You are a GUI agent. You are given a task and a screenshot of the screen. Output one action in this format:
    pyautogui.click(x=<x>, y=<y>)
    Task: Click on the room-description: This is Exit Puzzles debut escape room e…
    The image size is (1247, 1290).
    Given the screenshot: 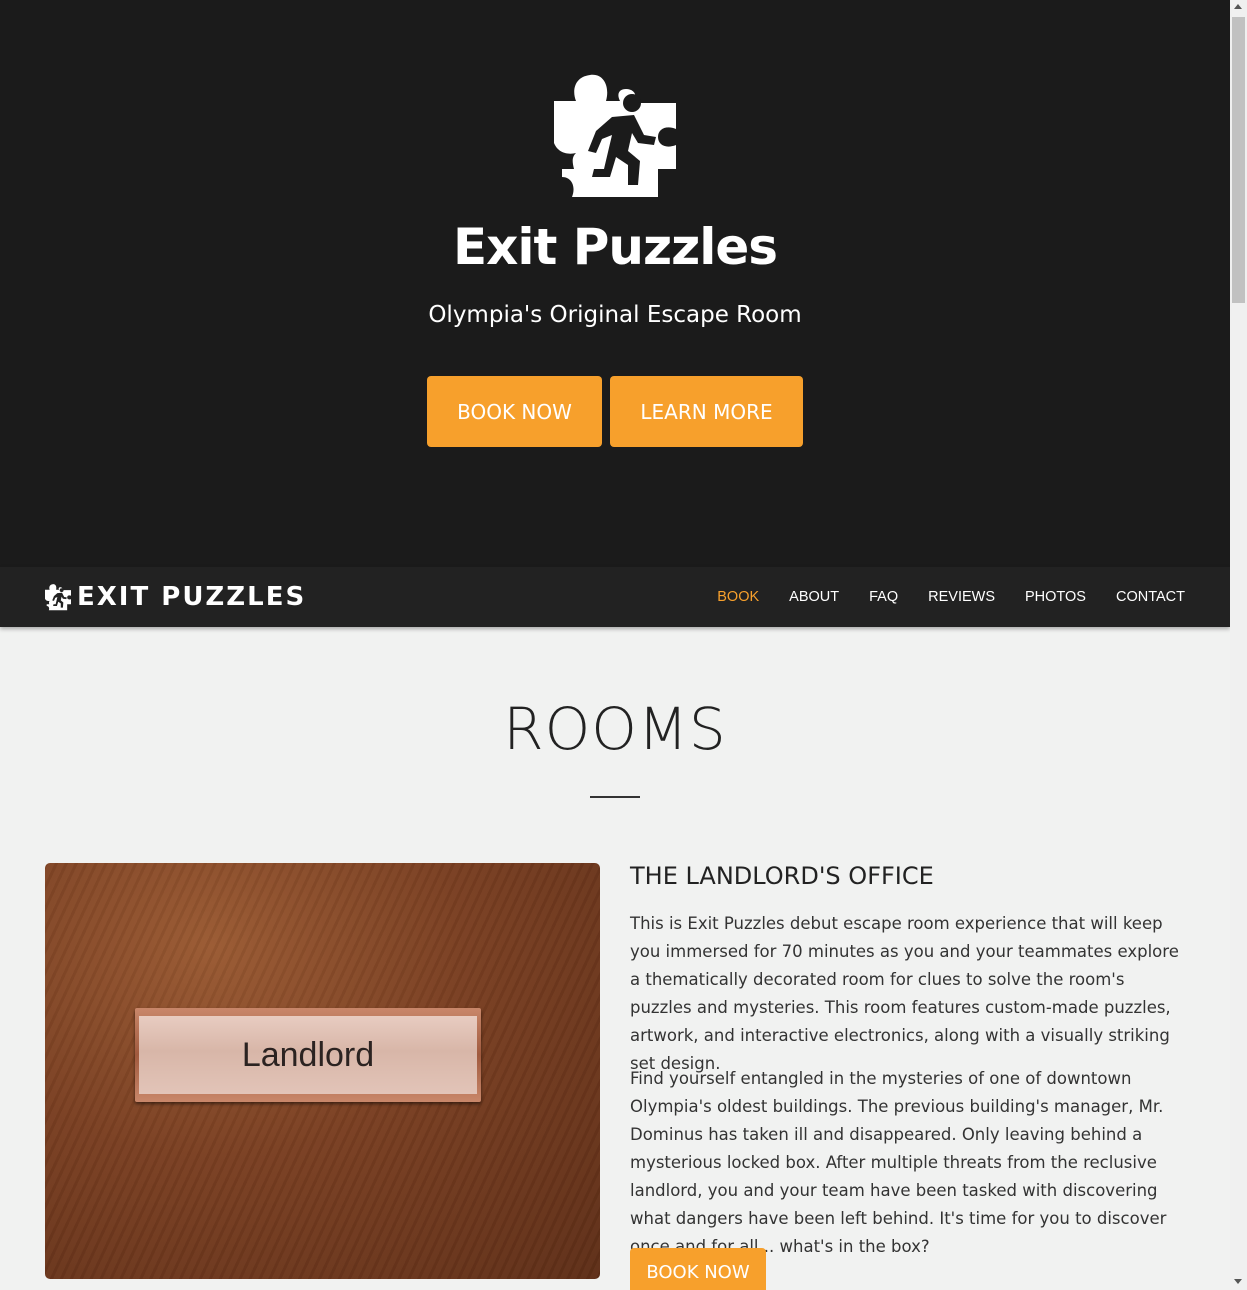 What is the action you would take?
    pyautogui.click(x=904, y=993)
    